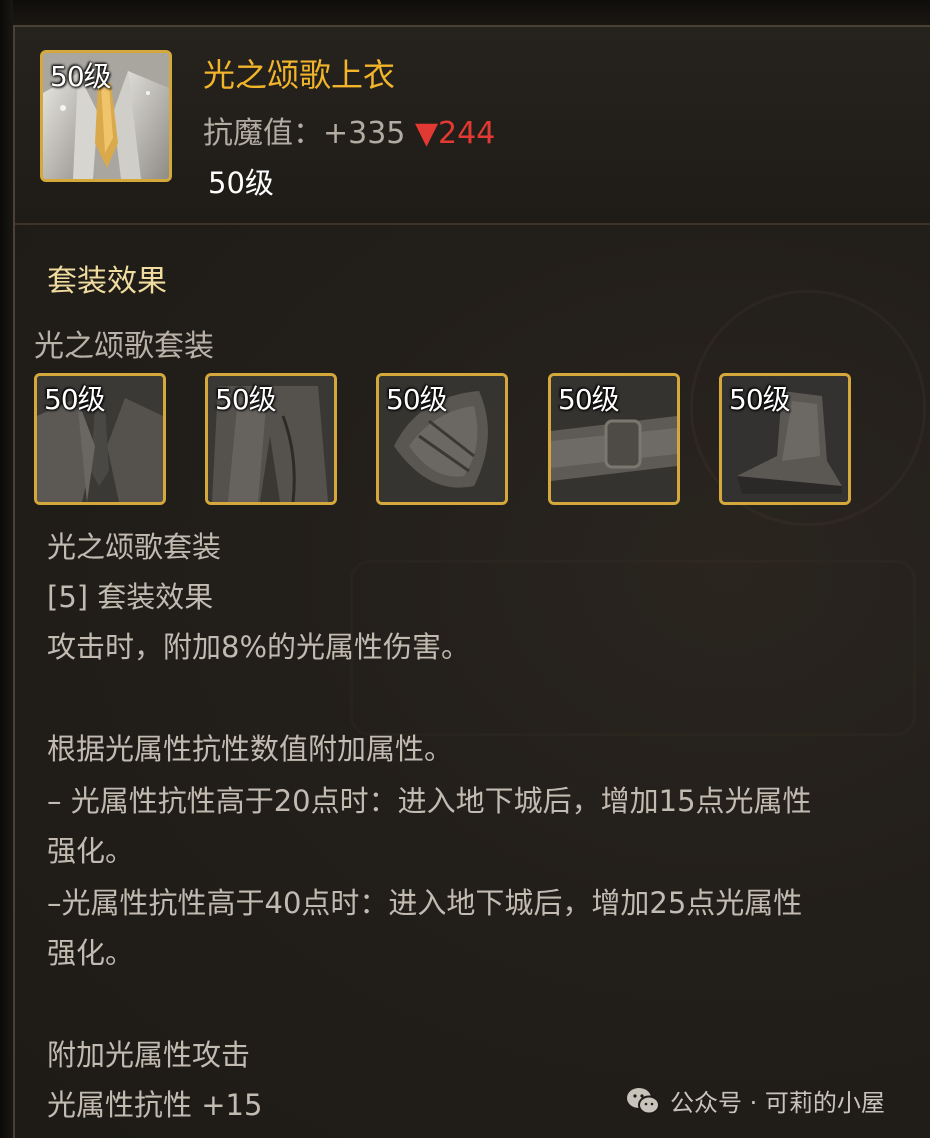 Image resolution: width=930 pixels, height=1138 pixels. Describe the element at coordinates (271, 439) in the screenshot. I see `pants-icon: 50级` at that location.